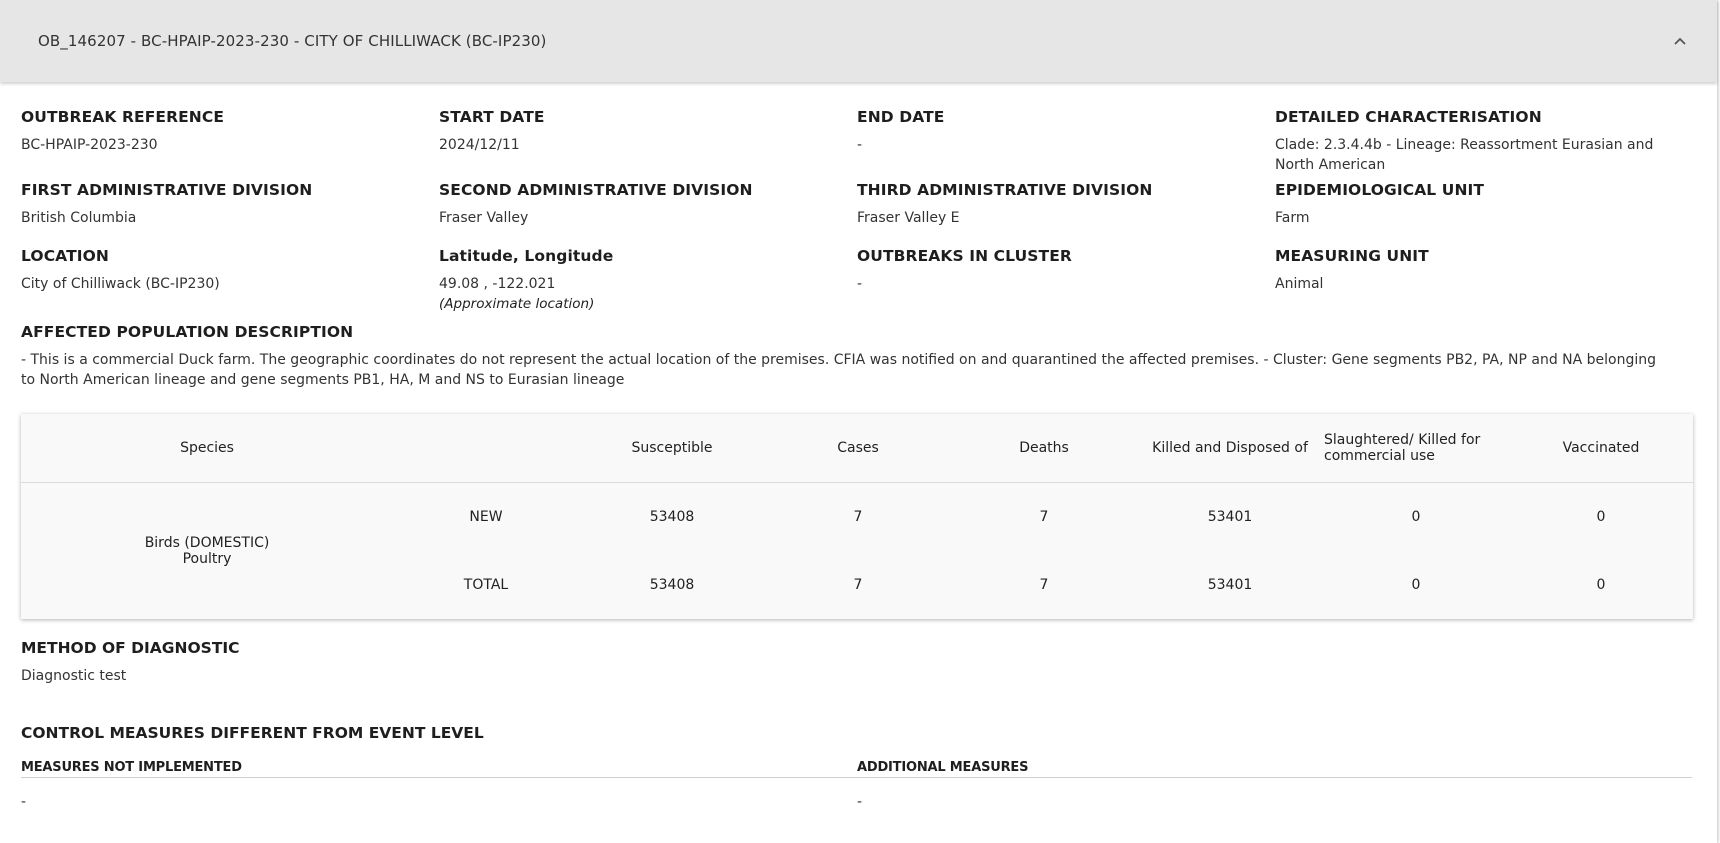 Image resolution: width=1720 pixels, height=843 pixels. I want to click on method-of-diagnostic-label: METHOD OF DIAGNOSTIC, so click(130, 648).